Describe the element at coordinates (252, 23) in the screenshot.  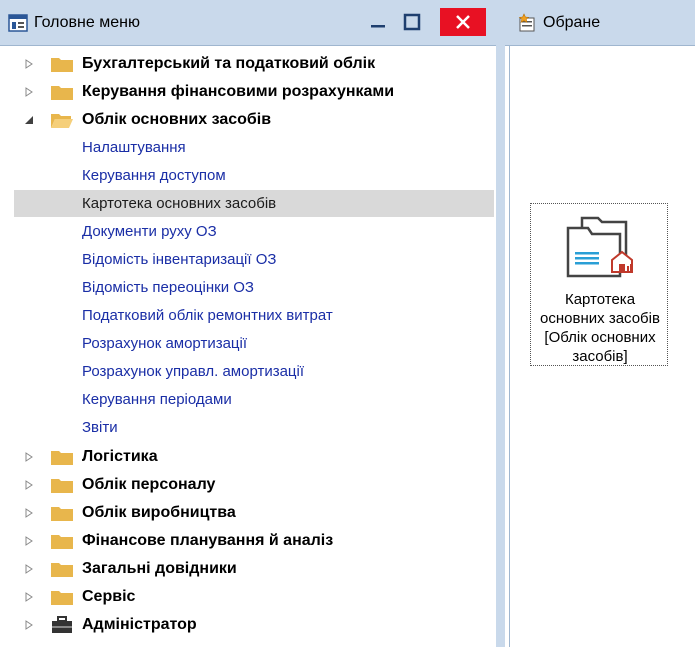
I see `main-menu-titlebar: Головне меню` at that location.